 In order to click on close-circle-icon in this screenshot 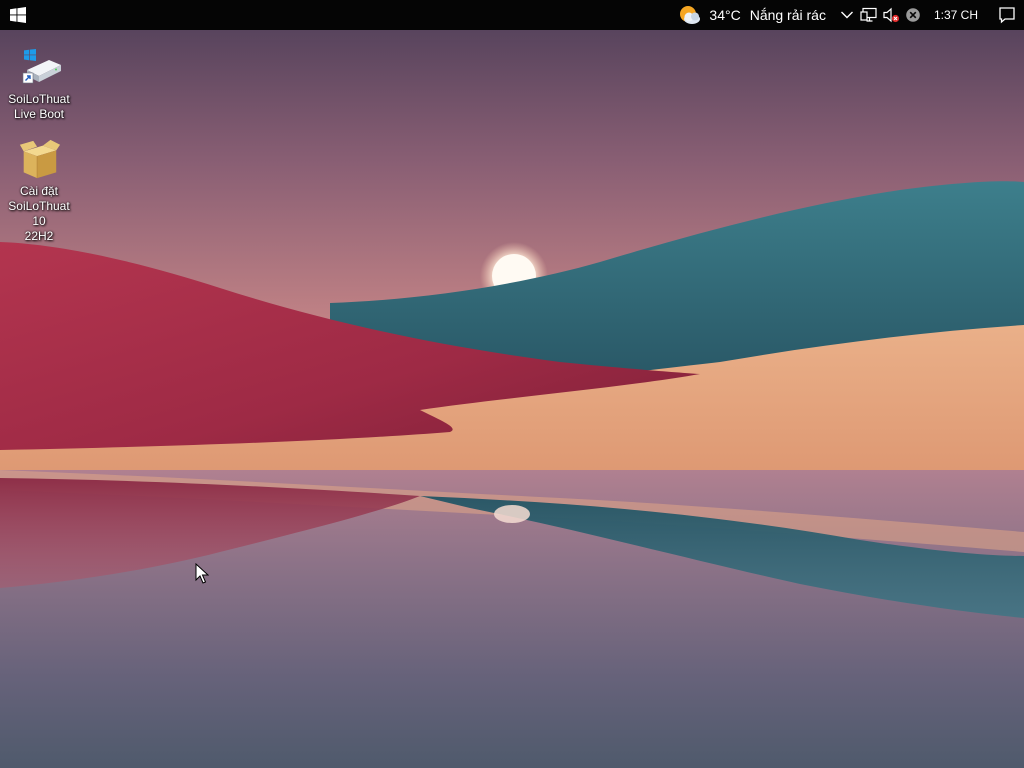, I will do `click(913, 15)`.